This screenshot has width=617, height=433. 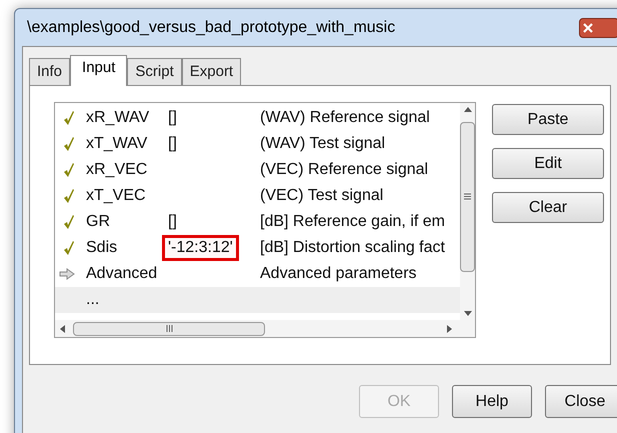 What do you see at coordinates (98, 222) in the screenshot?
I see `parameter-name: GR` at bounding box center [98, 222].